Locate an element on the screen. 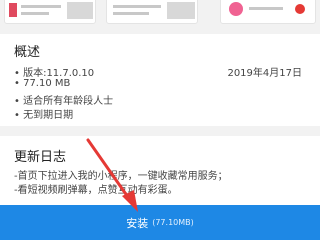  overview-expiry: • 无到期日期 is located at coordinates (44, 115).